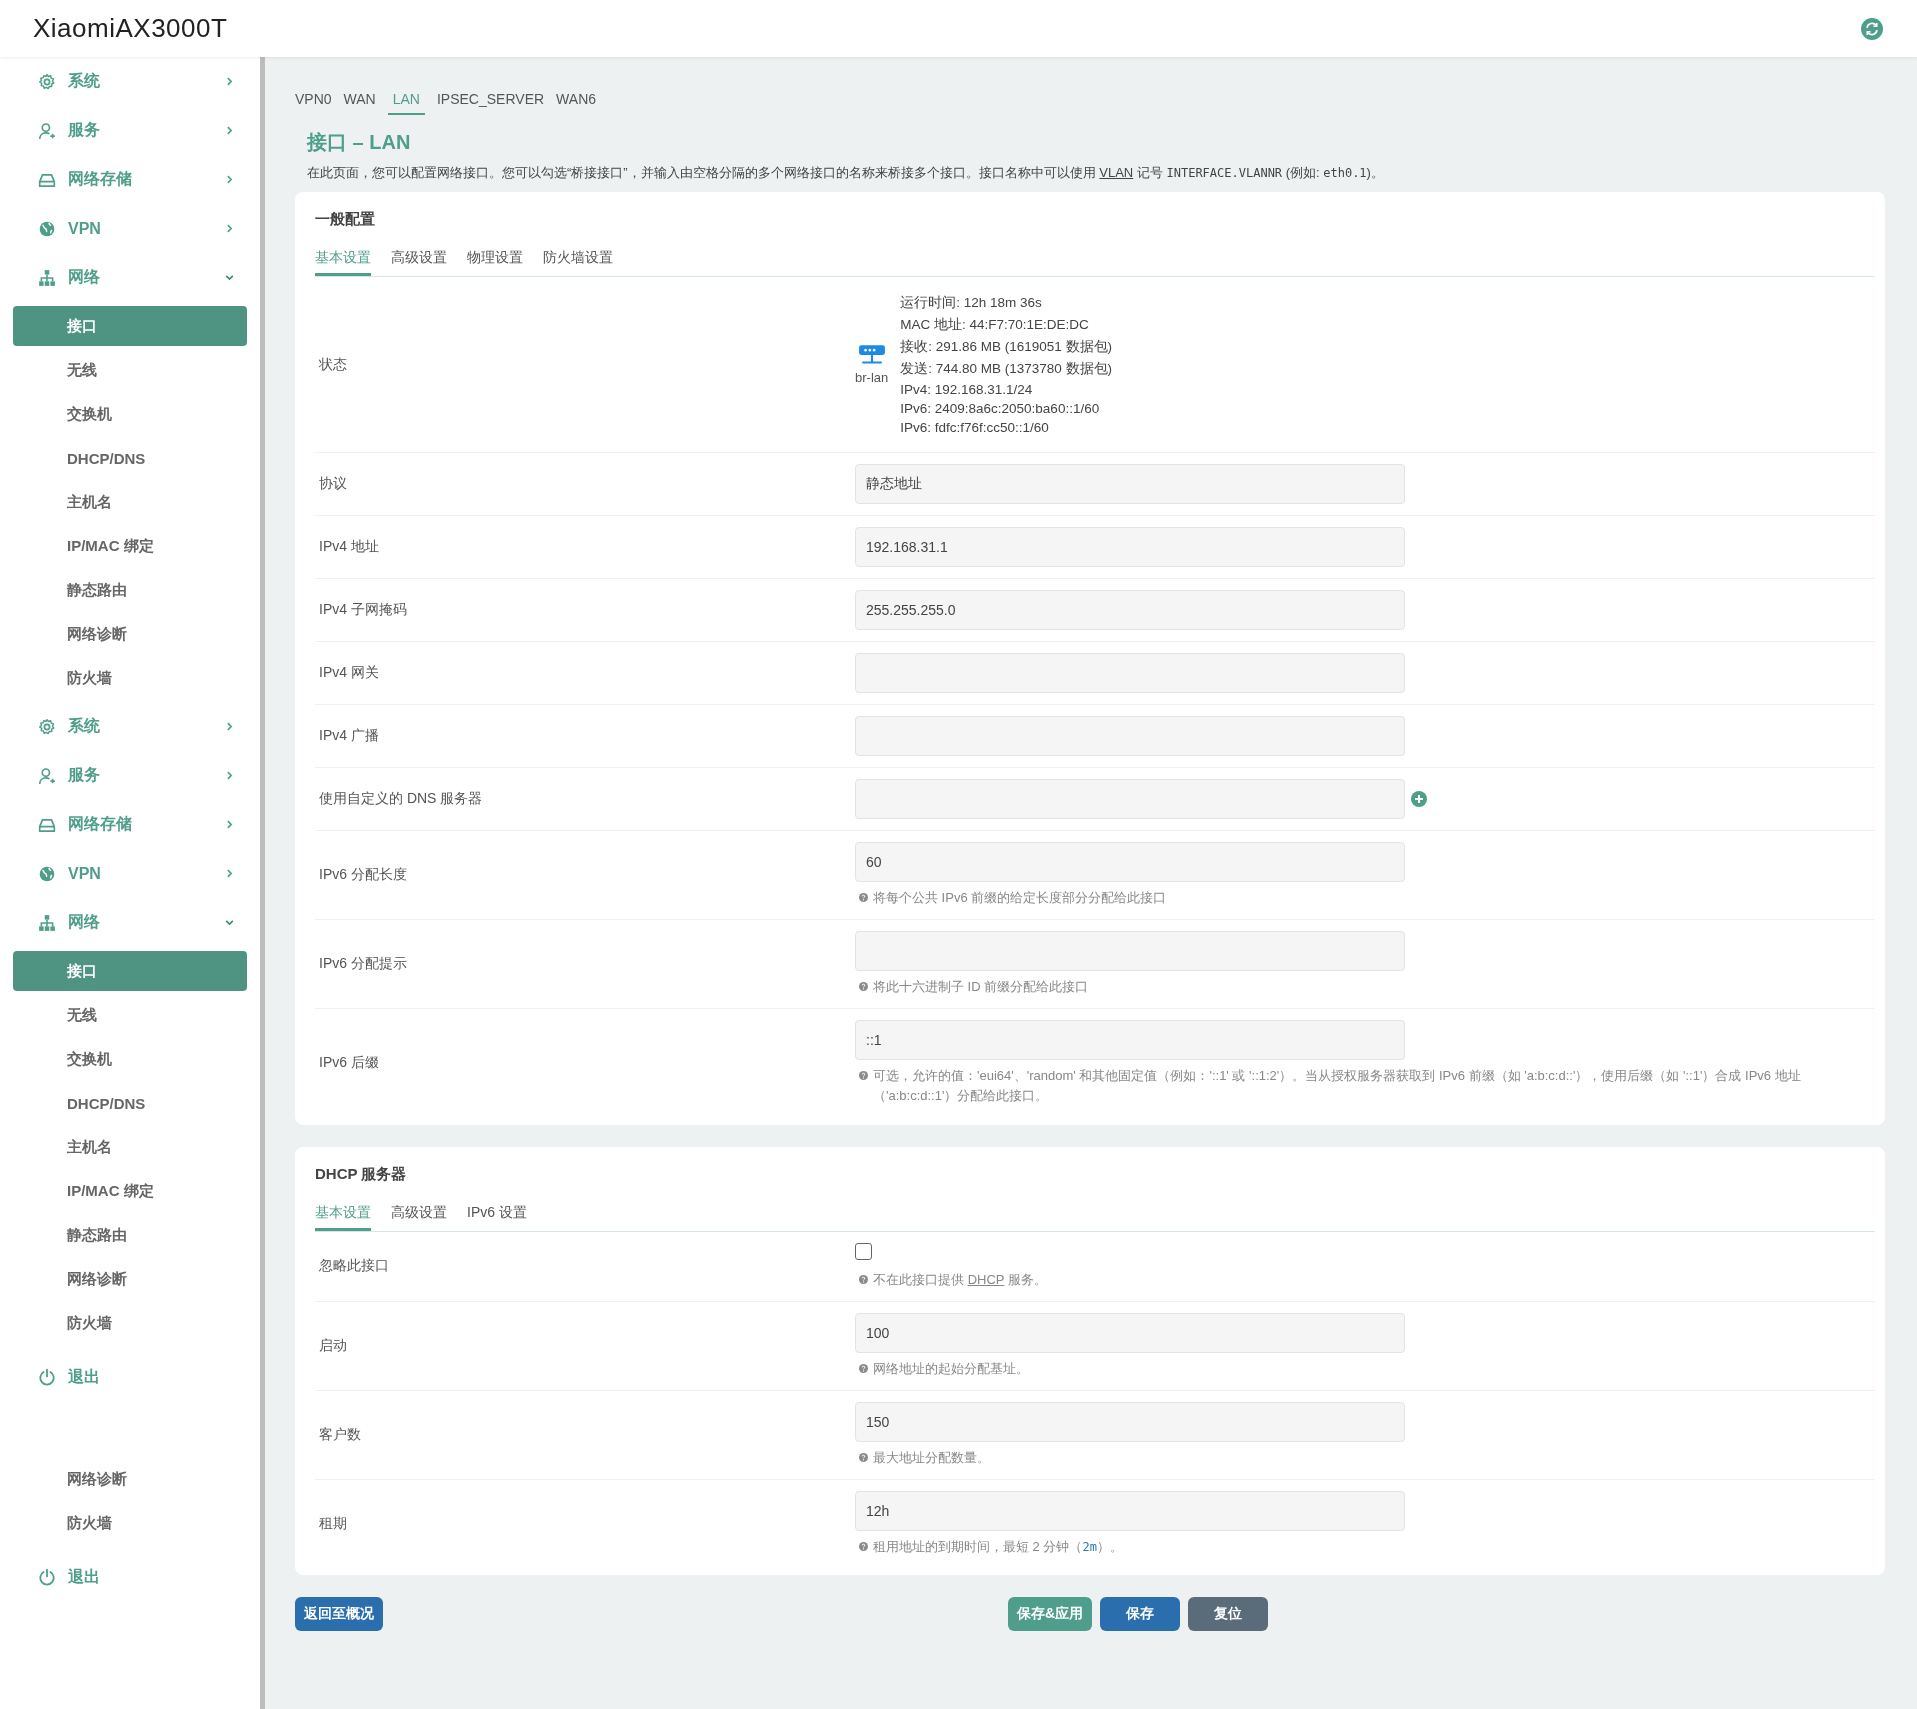 Image resolution: width=1917 pixels, height=1709 pixels. Describe the element at coordinates (1140, 1614) in the screenshot. I see `save-button: 保存` at that location.